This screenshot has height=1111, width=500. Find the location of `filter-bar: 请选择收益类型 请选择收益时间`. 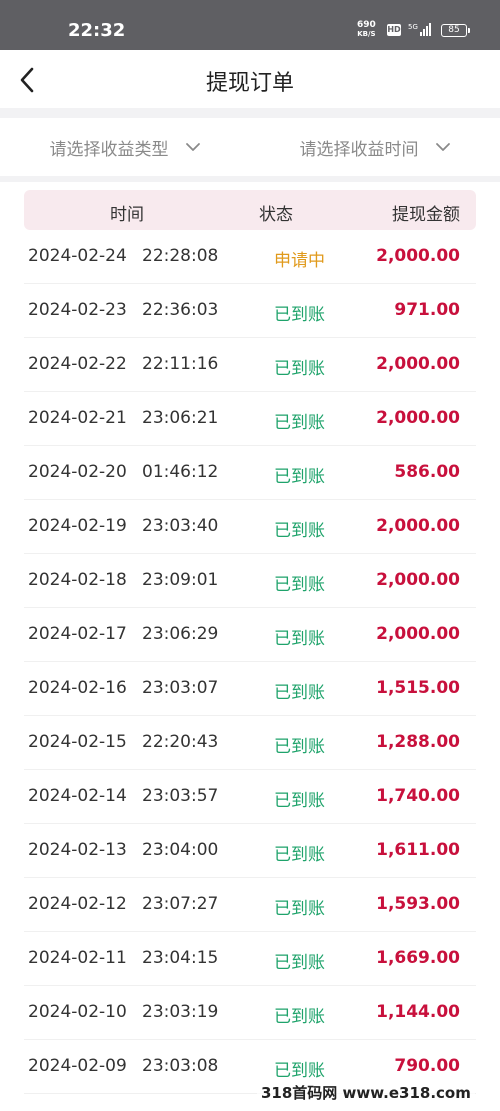

filter-bar: 请选择收益类型 请选择收益时间 is located at coordinates (250, 147).